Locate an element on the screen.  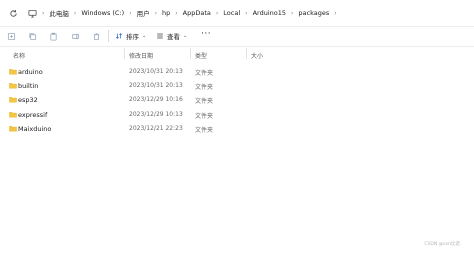
paste-icon is located at coordinates (53, 36).